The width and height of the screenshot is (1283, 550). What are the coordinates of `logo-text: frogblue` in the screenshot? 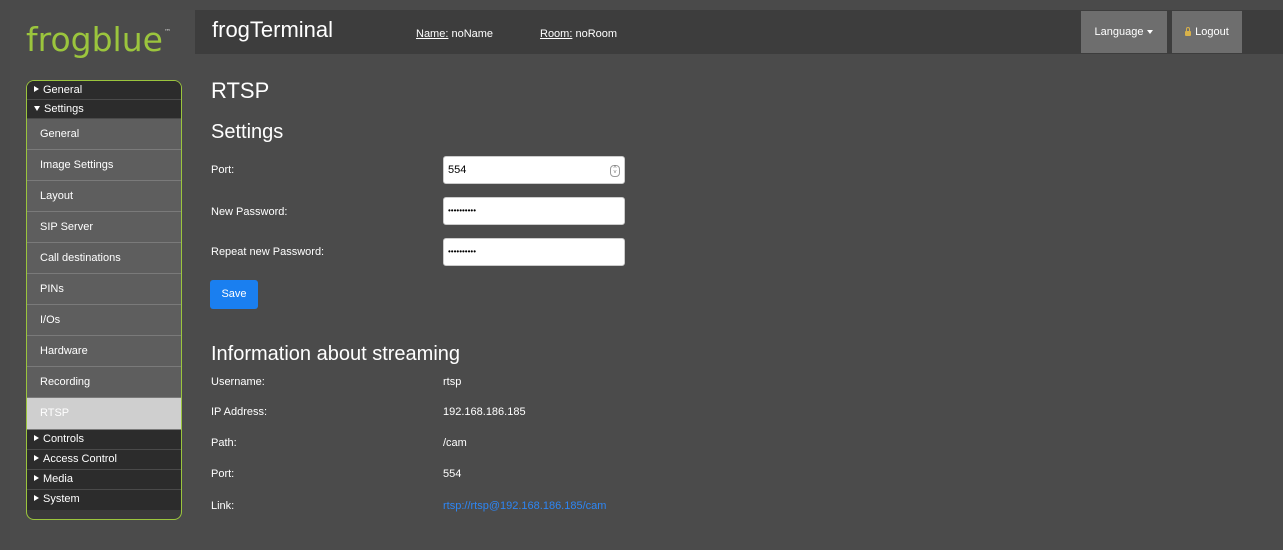 It's located at (94, 39).